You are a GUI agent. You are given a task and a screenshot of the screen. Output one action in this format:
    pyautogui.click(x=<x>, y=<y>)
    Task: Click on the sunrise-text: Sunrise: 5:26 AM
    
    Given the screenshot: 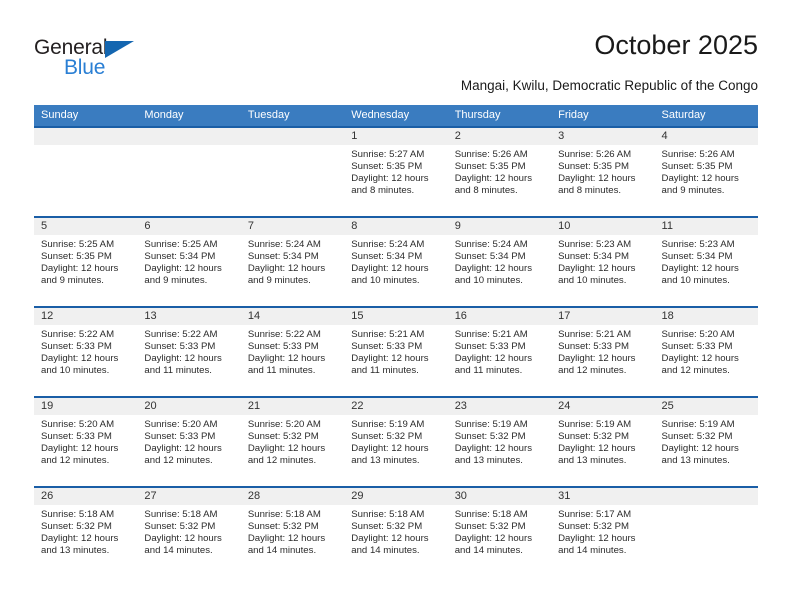 What is the action you would take?
    pyautogui.click(x=595, y=154)
    